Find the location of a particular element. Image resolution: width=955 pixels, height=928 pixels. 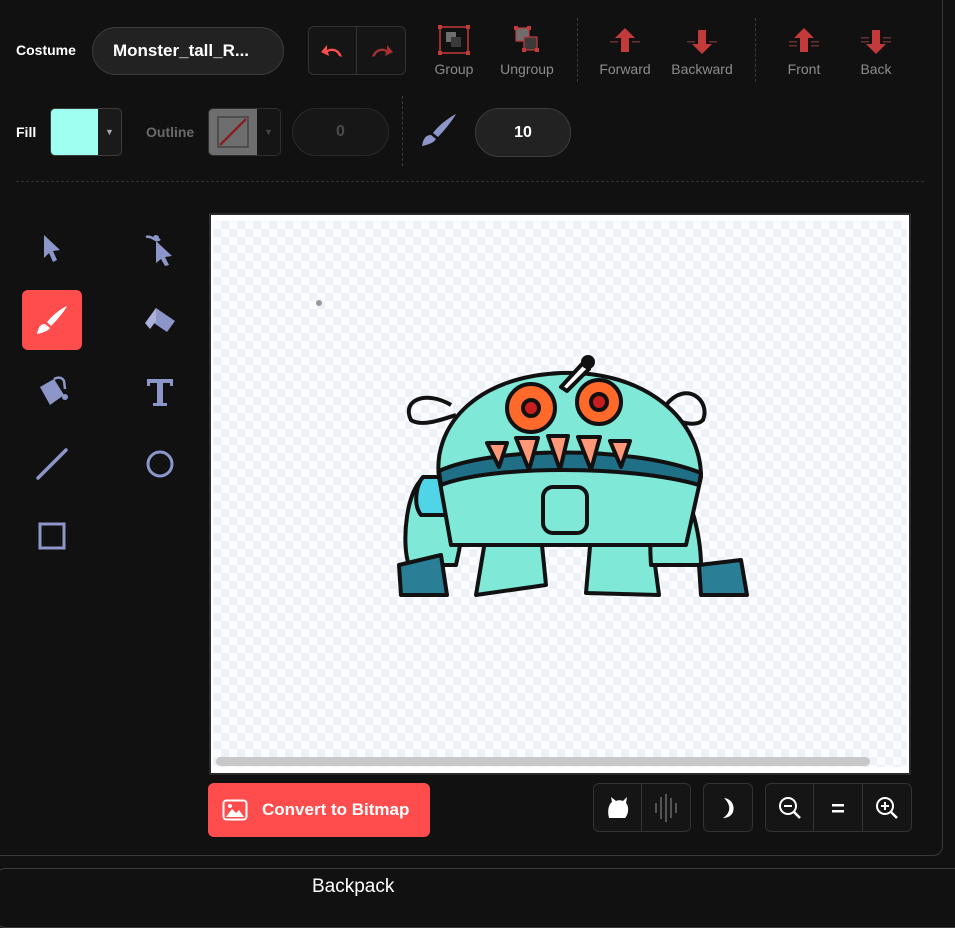

canvas-artwork is located at coordinates (532, 448).